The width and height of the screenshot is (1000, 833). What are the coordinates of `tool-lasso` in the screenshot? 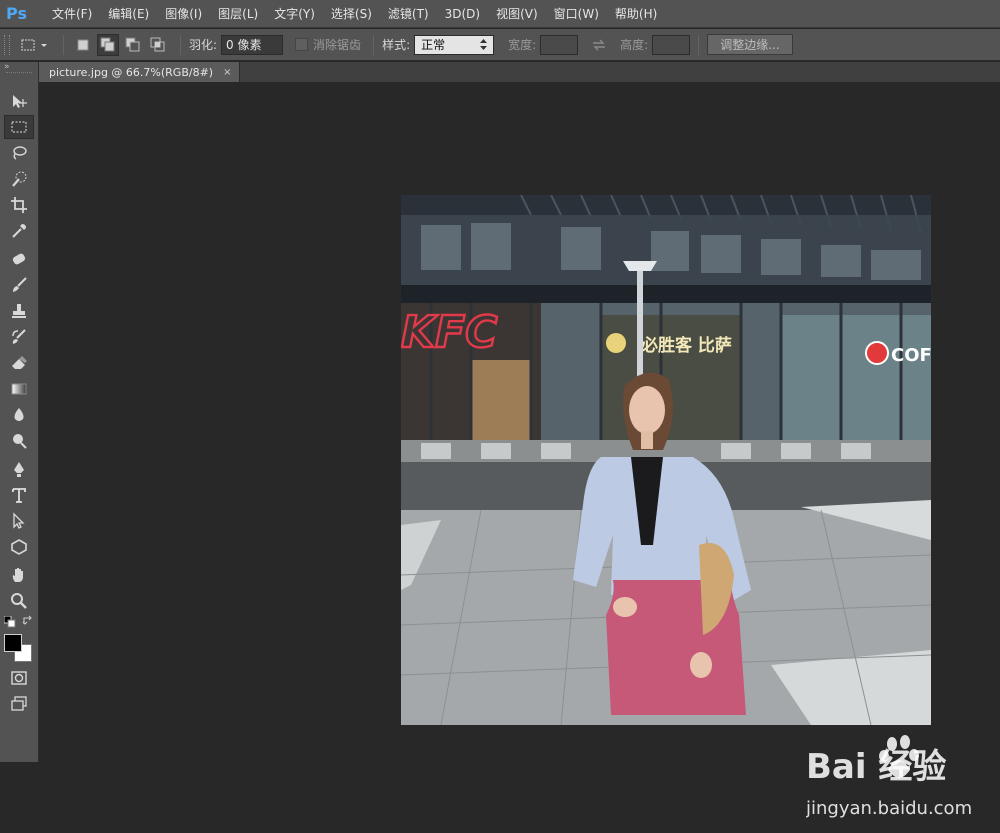 It's located at (19, 153).